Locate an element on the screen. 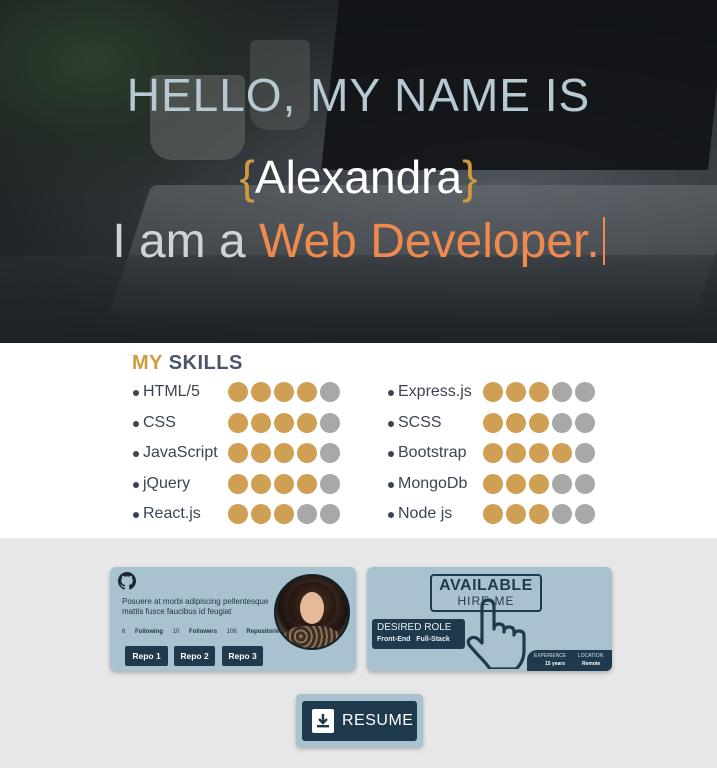 Image resolution: width=717 pixels, height=768 pixels. brace-open: { is located at coordinates (247, 177).